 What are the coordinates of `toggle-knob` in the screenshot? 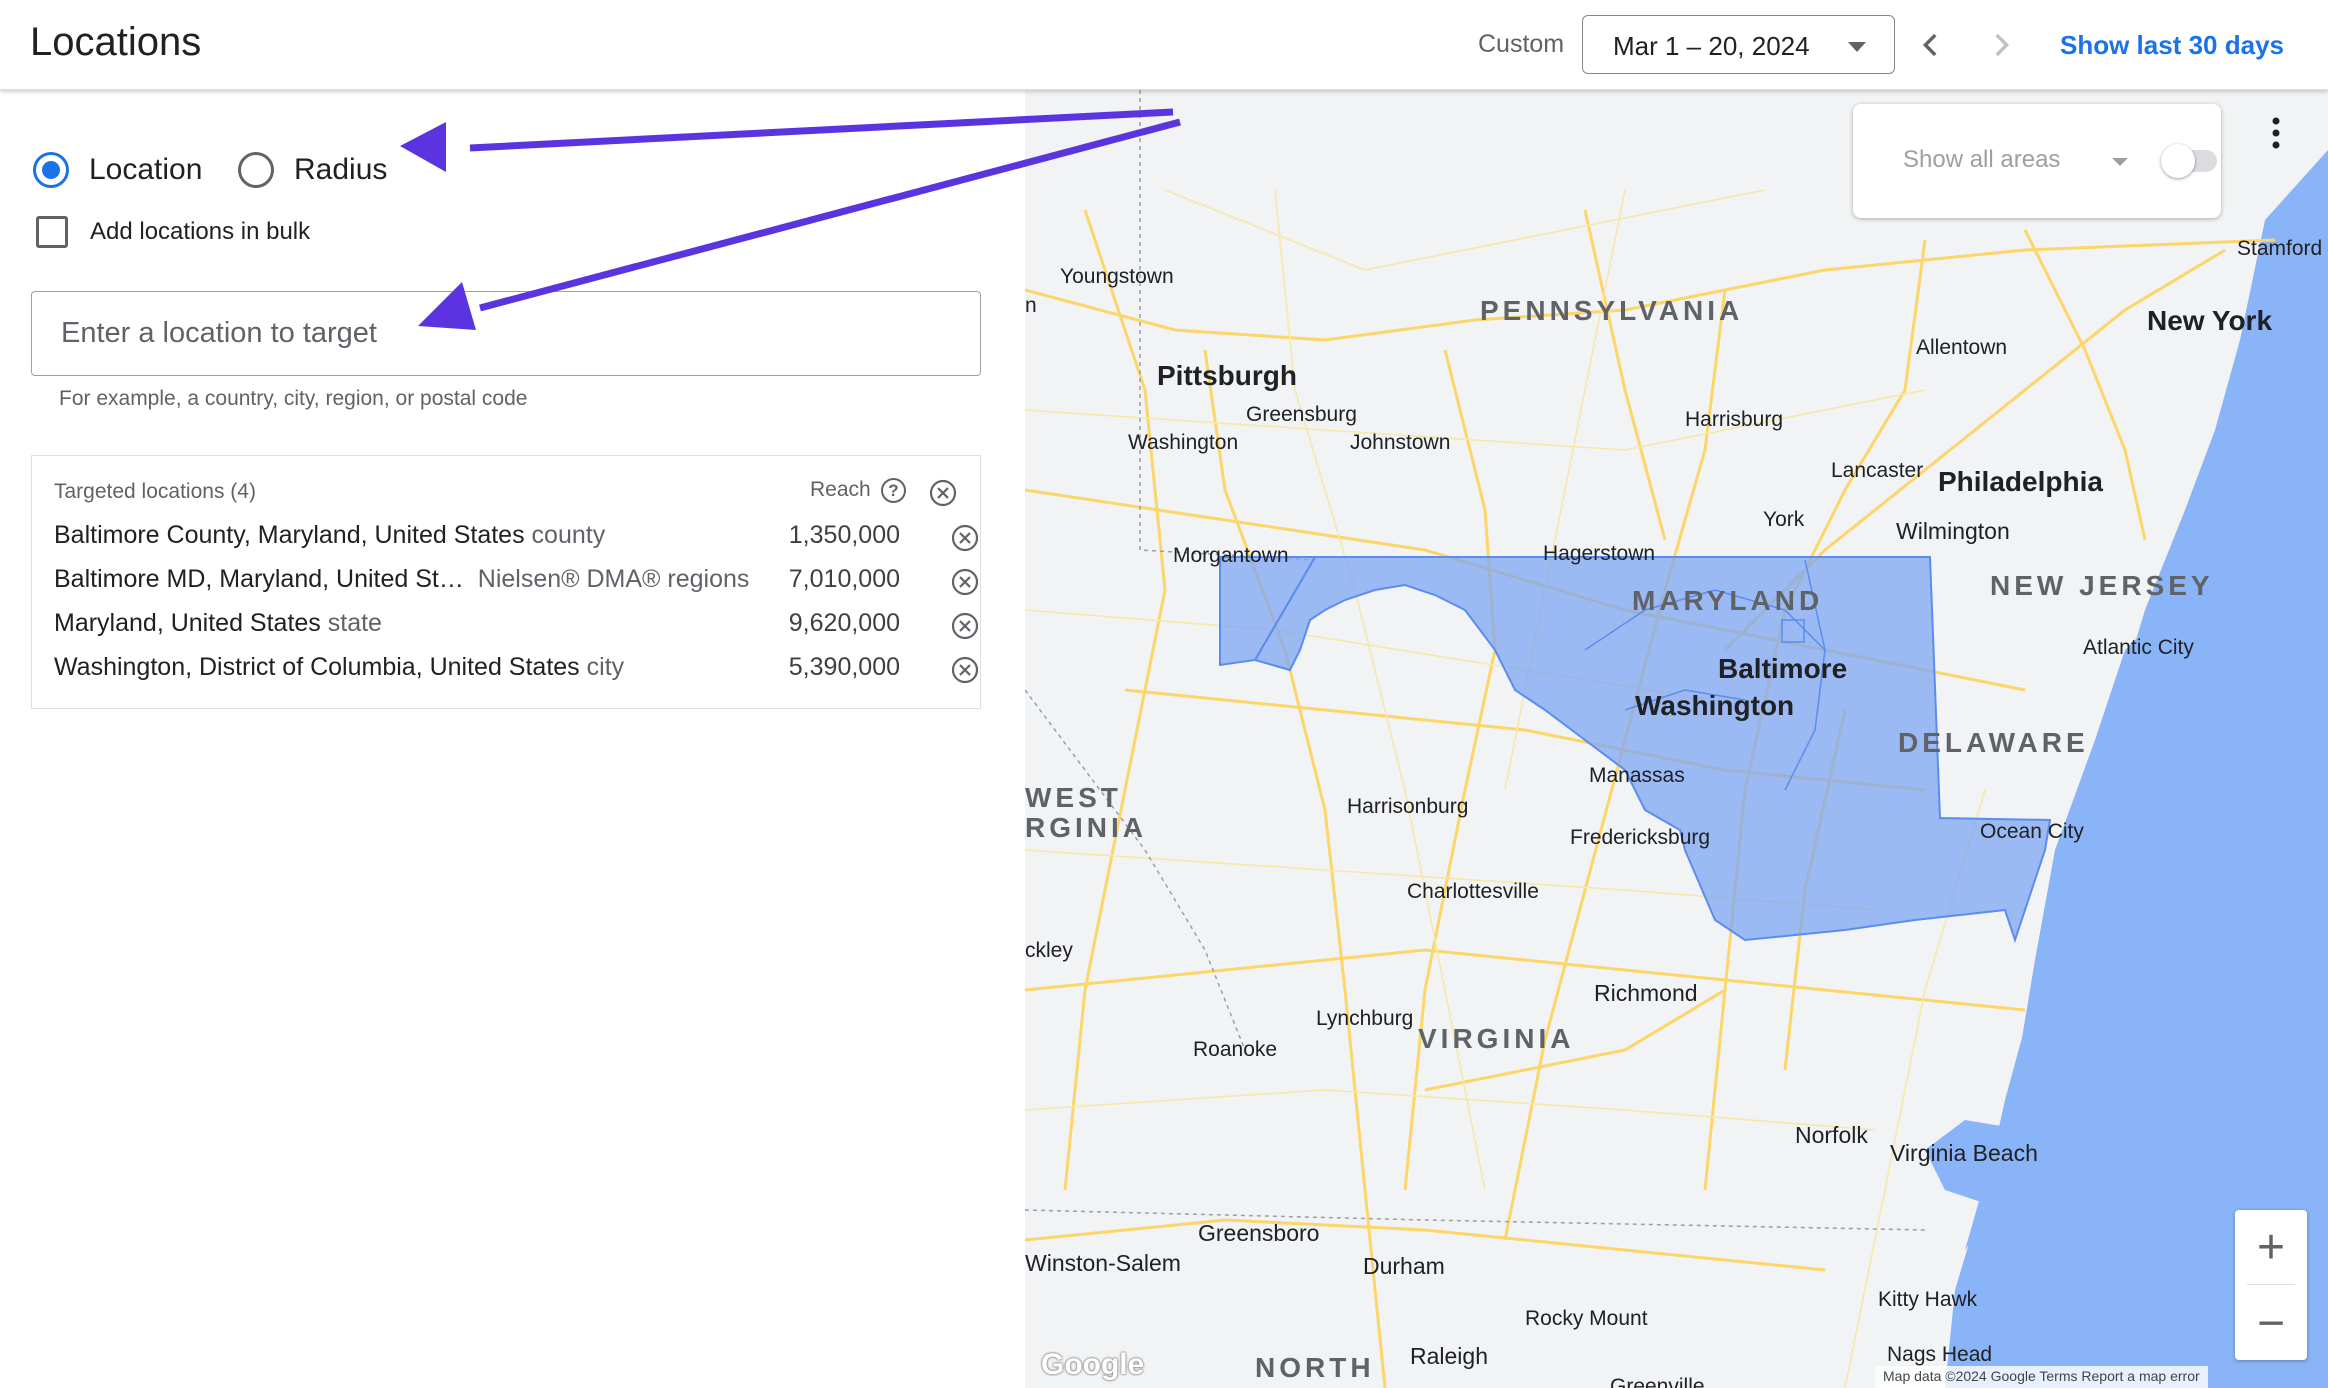 It's located at (2178, 161).